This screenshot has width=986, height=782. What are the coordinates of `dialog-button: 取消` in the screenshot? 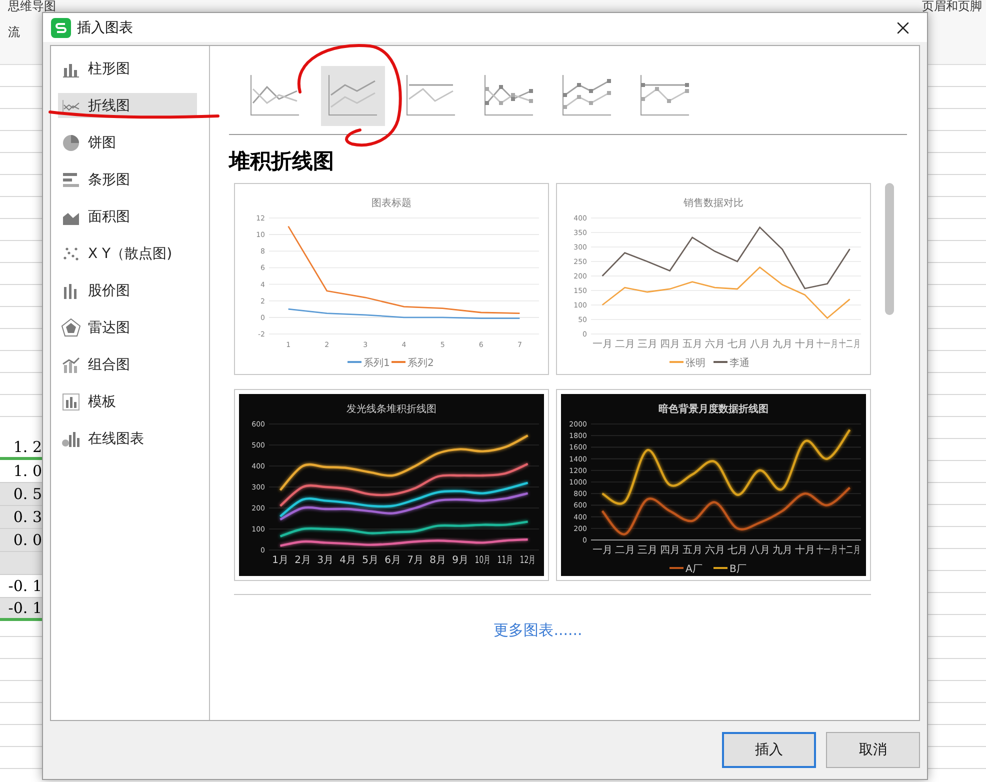 It's located at (873, 750).